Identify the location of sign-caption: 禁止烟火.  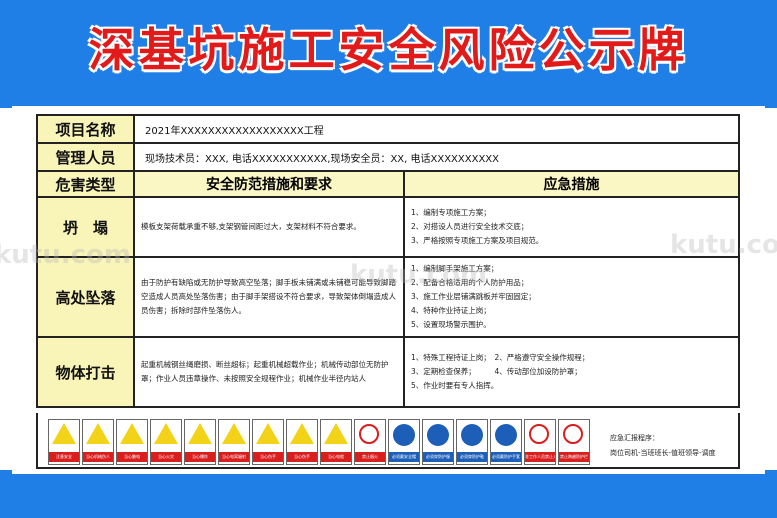
(370, 457).